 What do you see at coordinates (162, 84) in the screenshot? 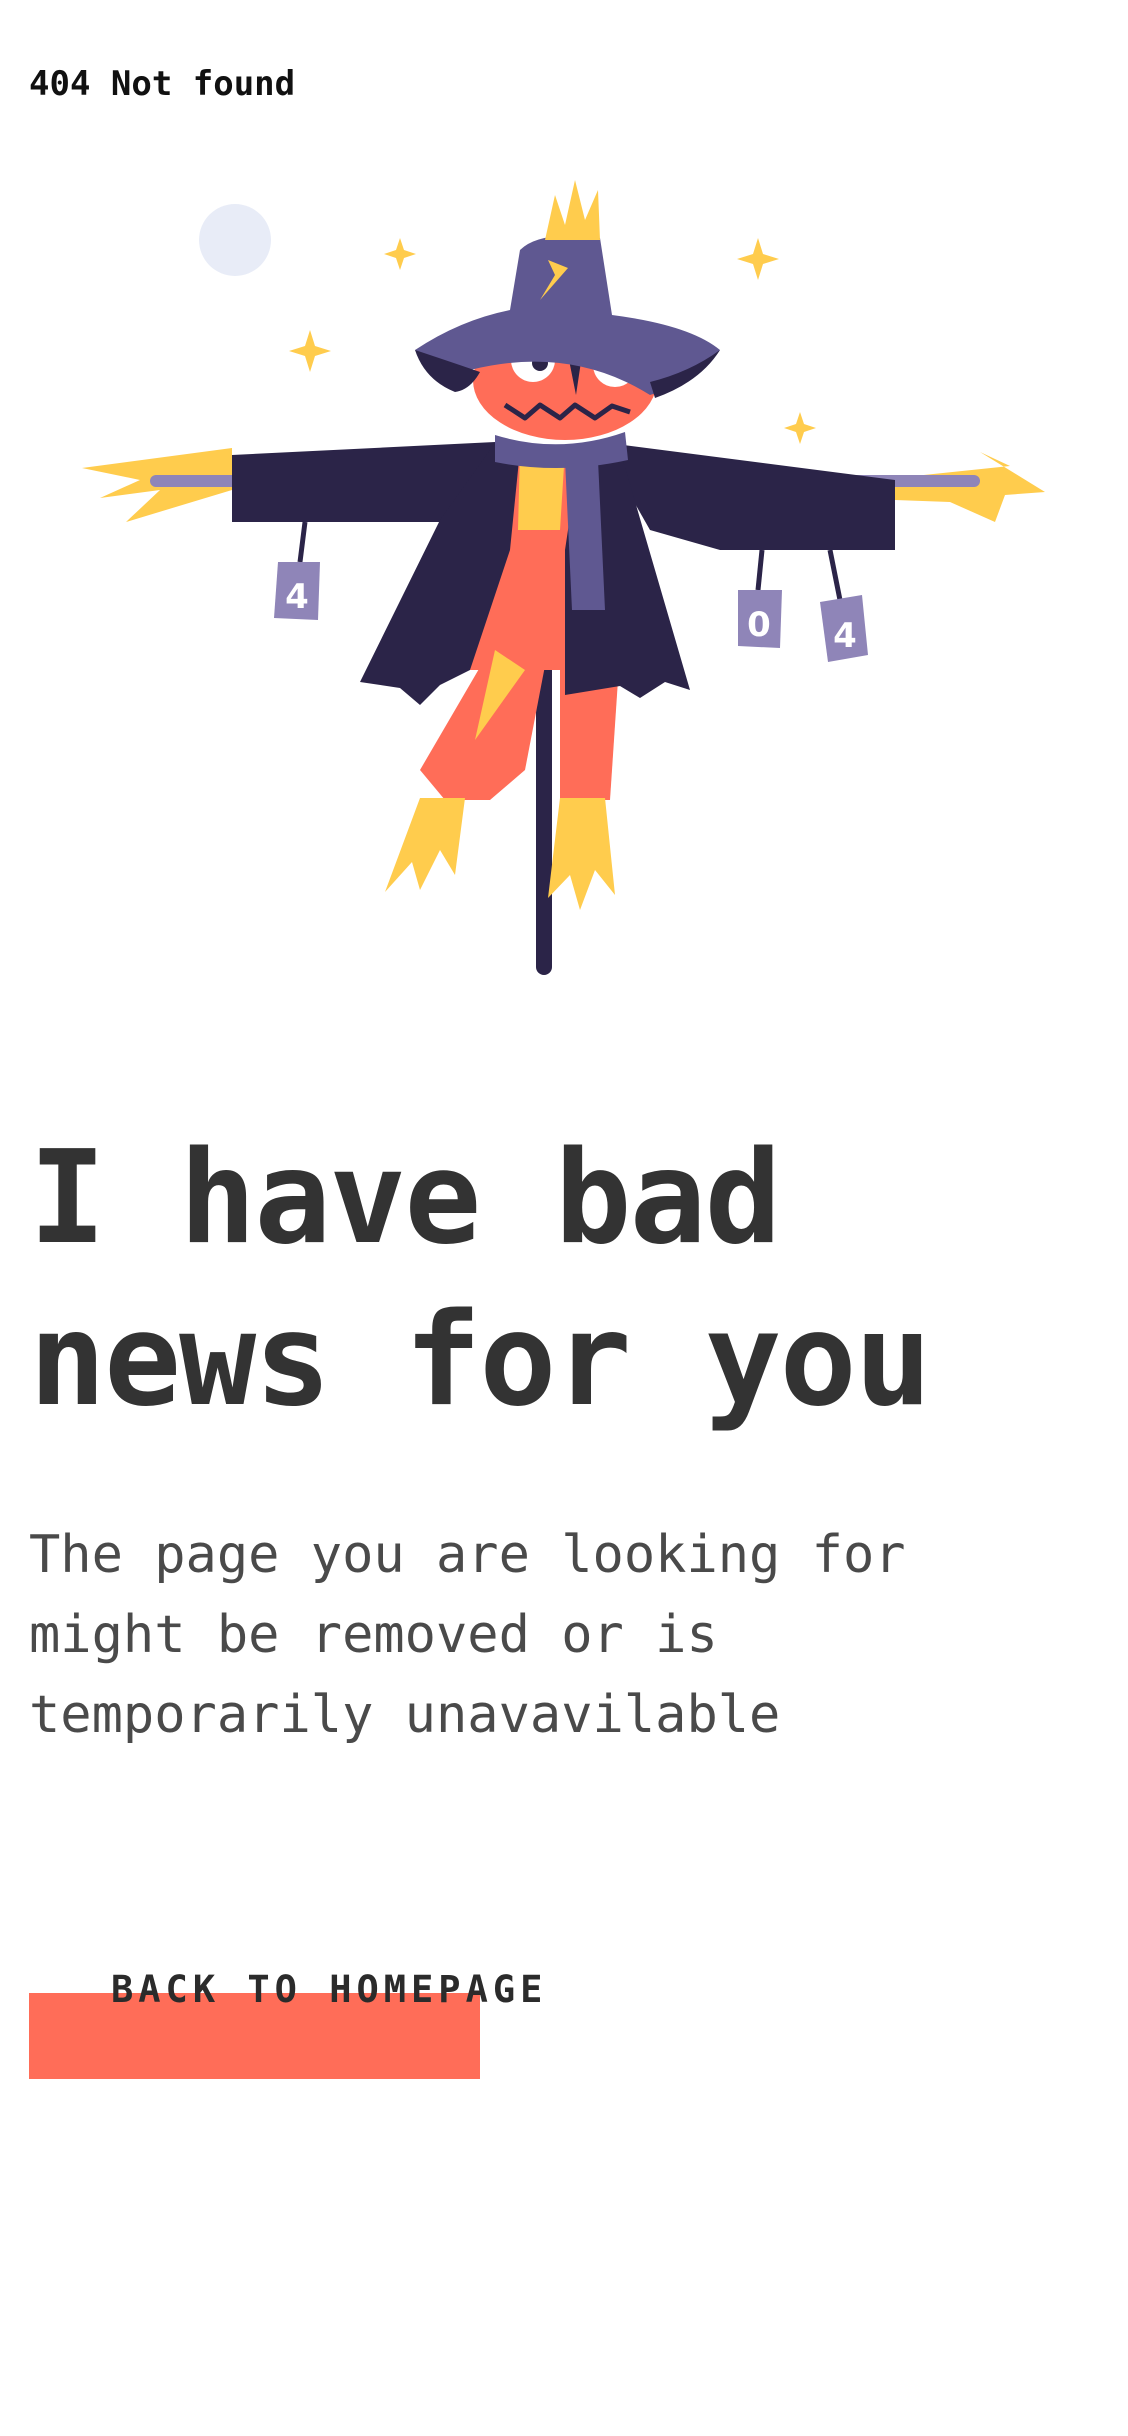
I see `page-status-title: 404 Not found` at bounding box center [162, 84].